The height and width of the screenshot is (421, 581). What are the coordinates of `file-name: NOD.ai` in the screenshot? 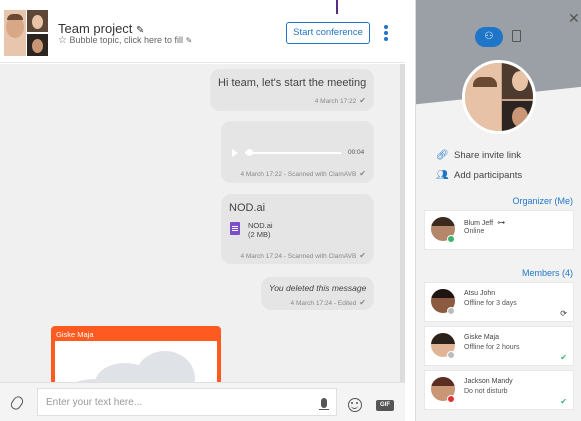 It's located at (260, 225).